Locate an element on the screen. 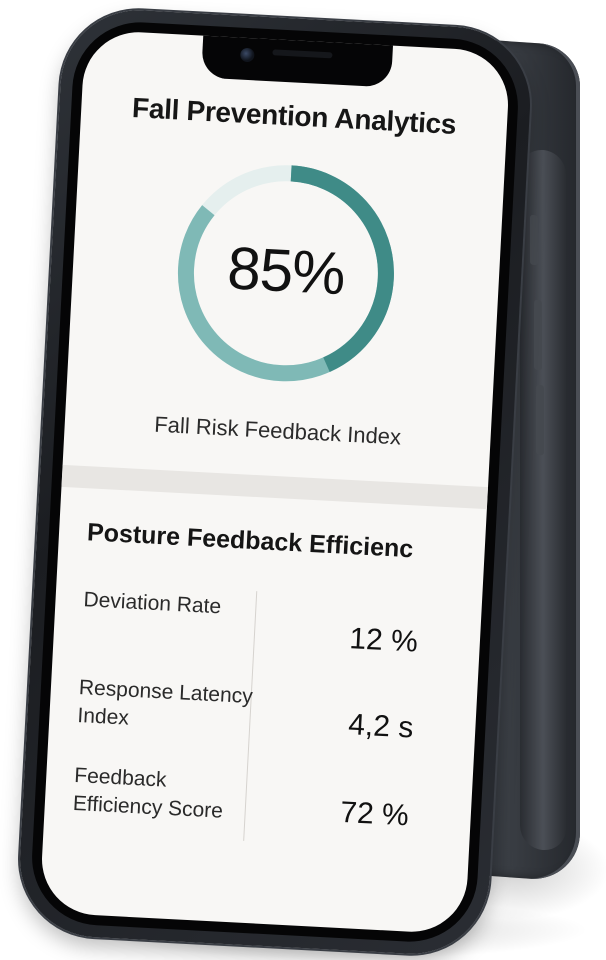 This screenshot has width=606, height=960. section-divider is located at coordinates (275, 487).